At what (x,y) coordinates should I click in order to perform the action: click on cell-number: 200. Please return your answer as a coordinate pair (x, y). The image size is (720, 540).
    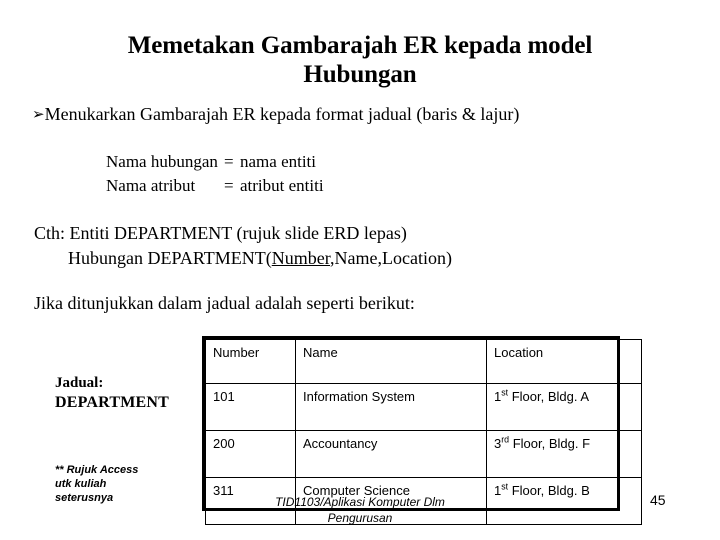
    Looking at the image, I should click on (250, 454).